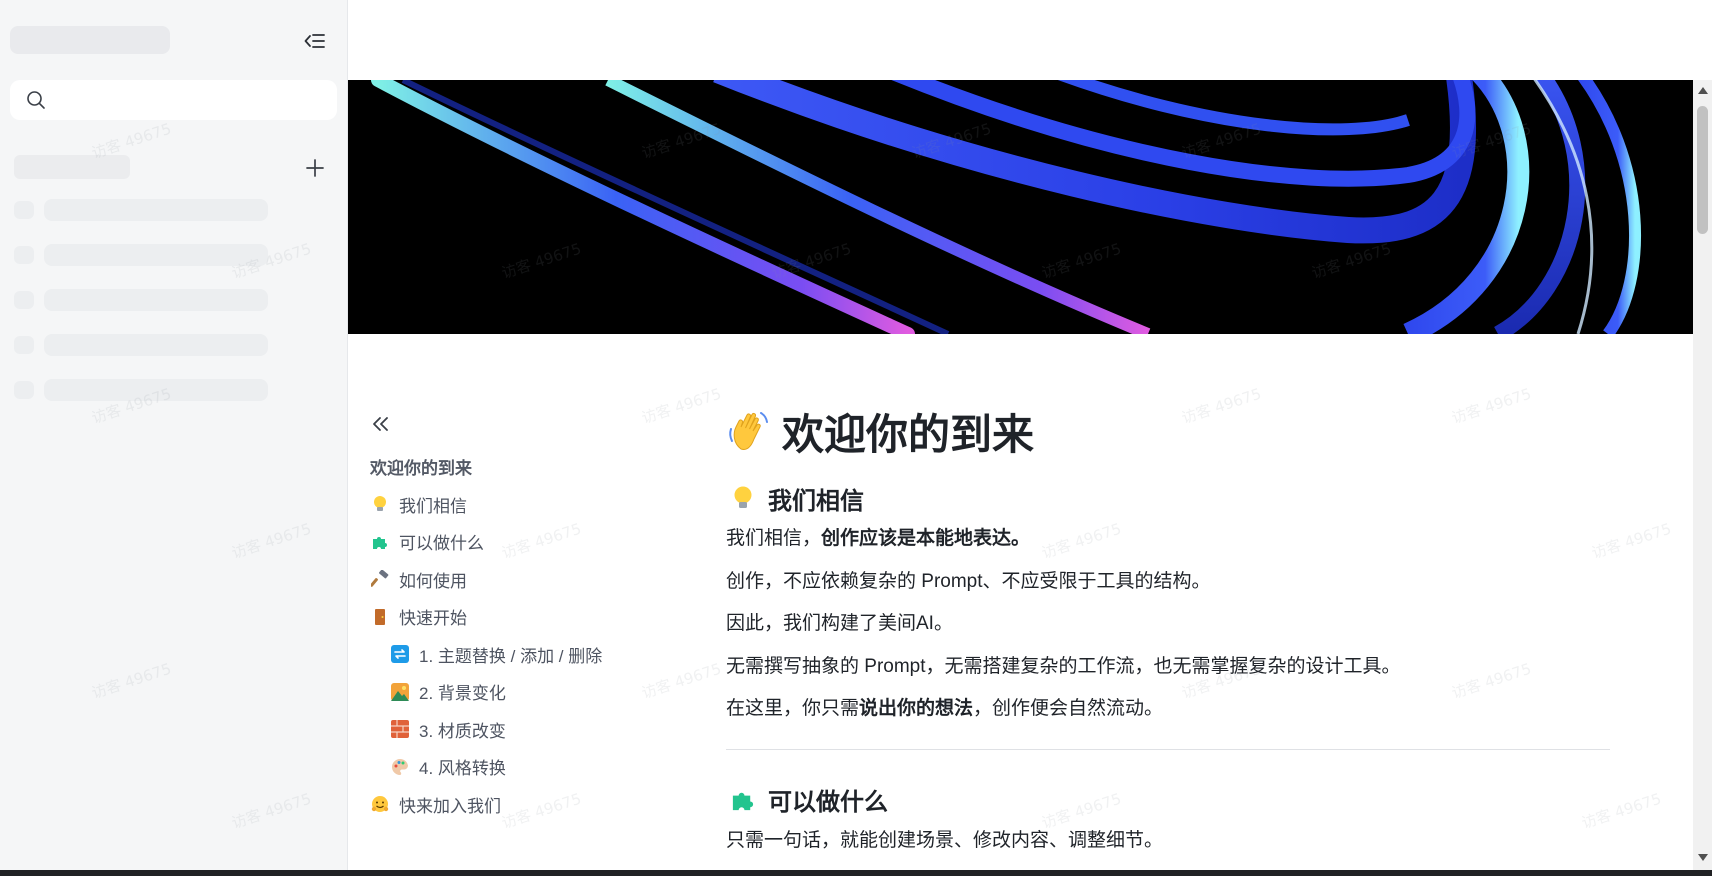 The image size is (1712, 876). What do you see at coordinates (1702, 860) in the screenshot?
I see `scroll-down-arrow-icon` at bounding box center [1702, 860].